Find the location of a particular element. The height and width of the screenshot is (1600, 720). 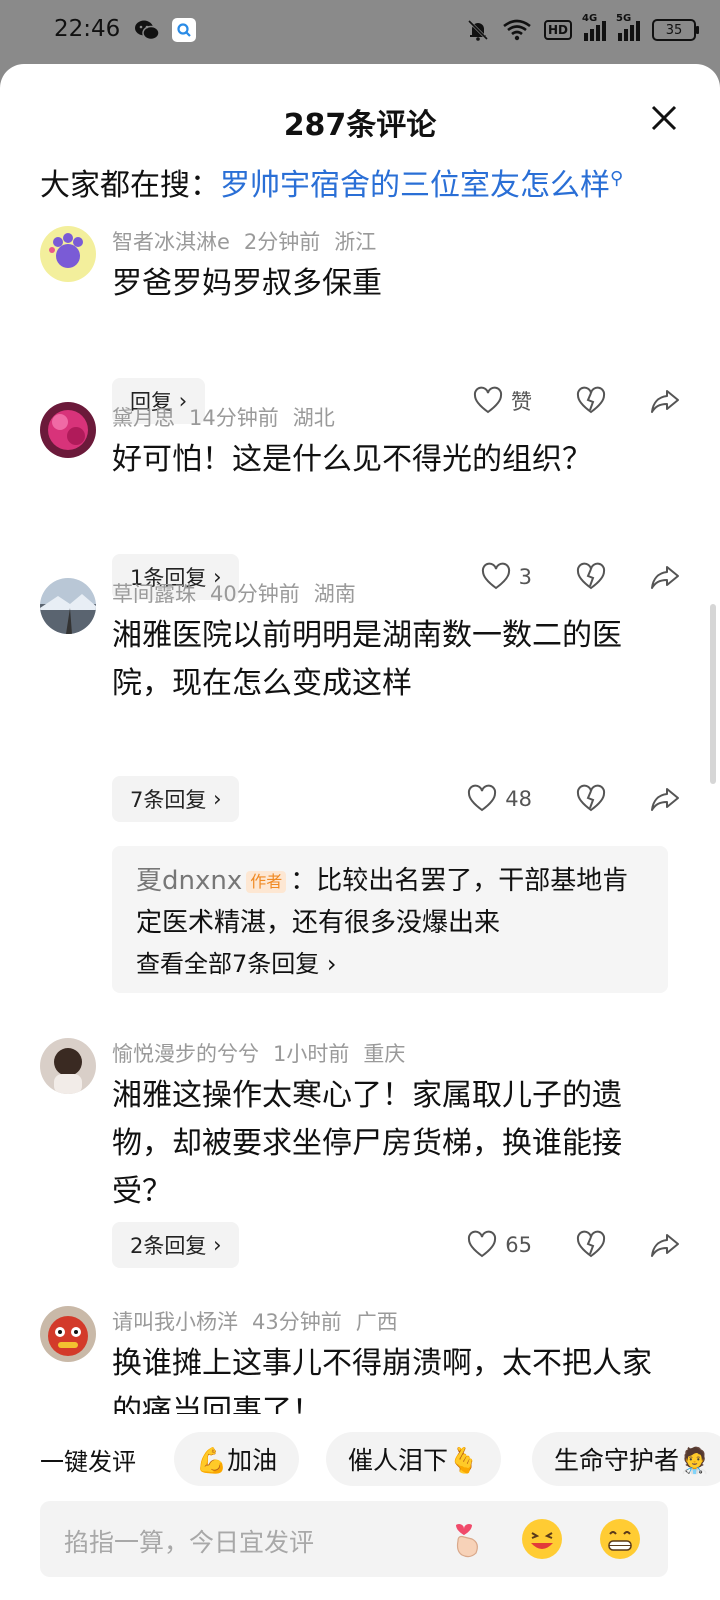

comment-text: 罗爸罗妈罗叔多保重 is located at coordinates (247, 283).